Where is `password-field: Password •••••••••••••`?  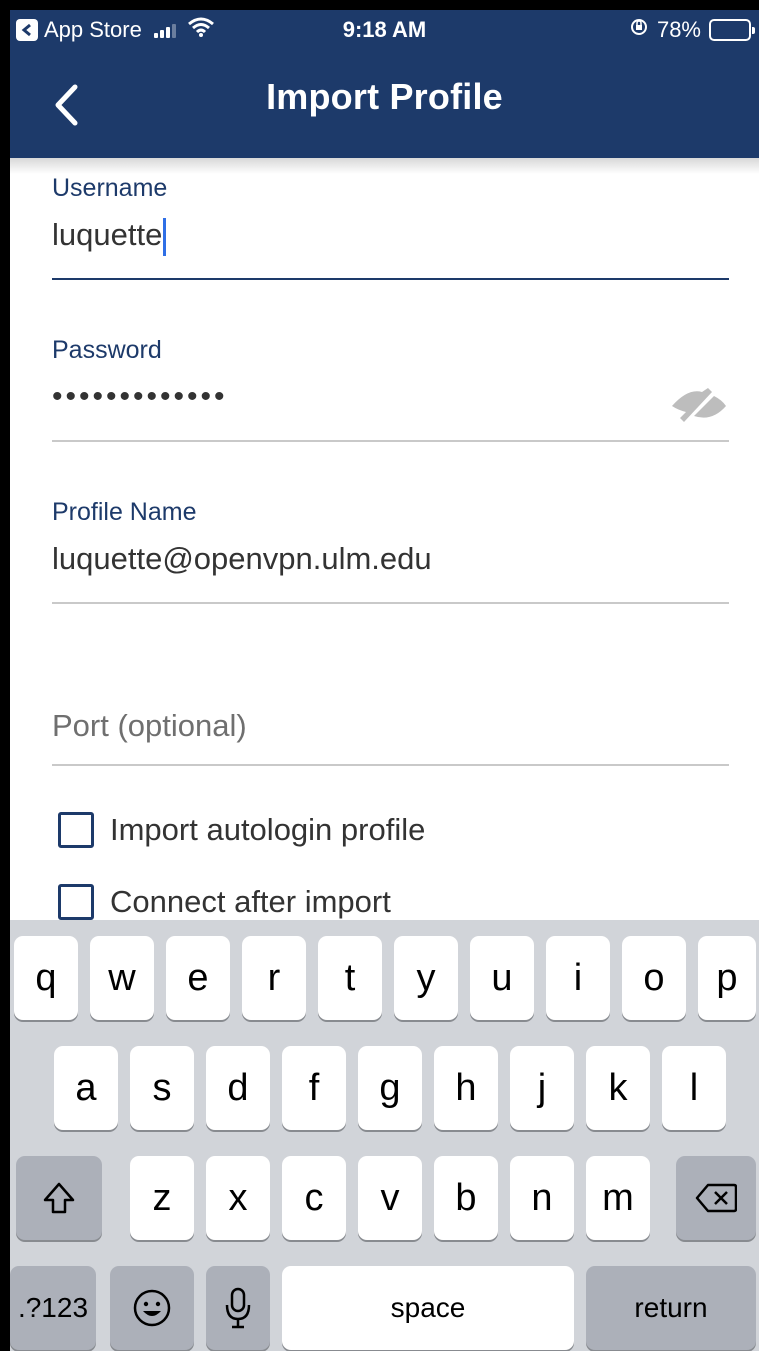 password-field: Password ••••••••••••• is located at coordinates (390, 389).